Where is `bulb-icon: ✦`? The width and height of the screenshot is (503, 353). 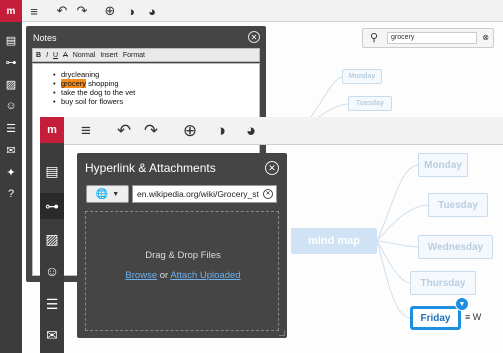
bulb-icon: ✦ is located at coordinates (11, 172).